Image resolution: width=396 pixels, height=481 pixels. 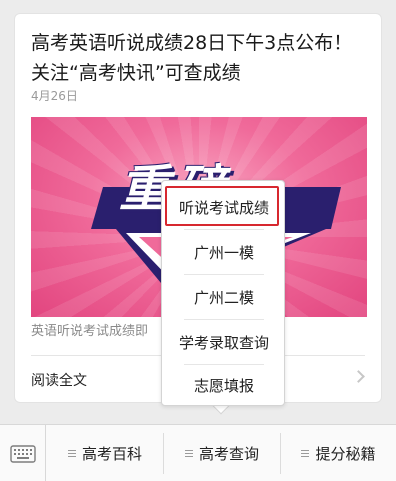 What do you see at coordinates (59, 380) in the screenshot?
I see `read-more-link: 阅读全文` at bounding box center [59, 380].